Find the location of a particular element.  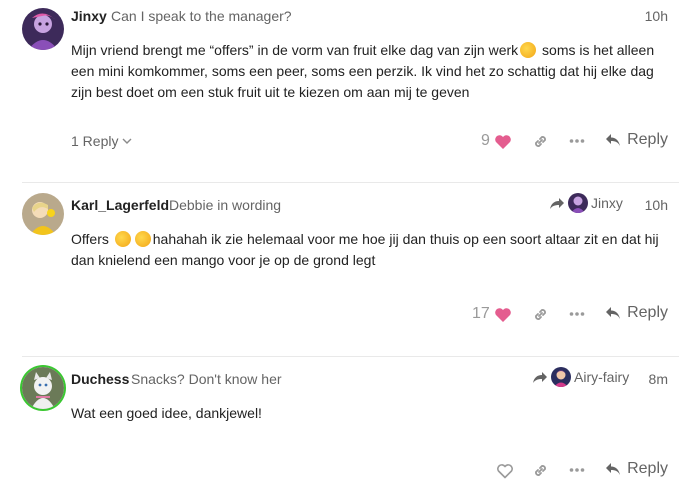

heart-outline-icon is located at coordinates (505, 471).